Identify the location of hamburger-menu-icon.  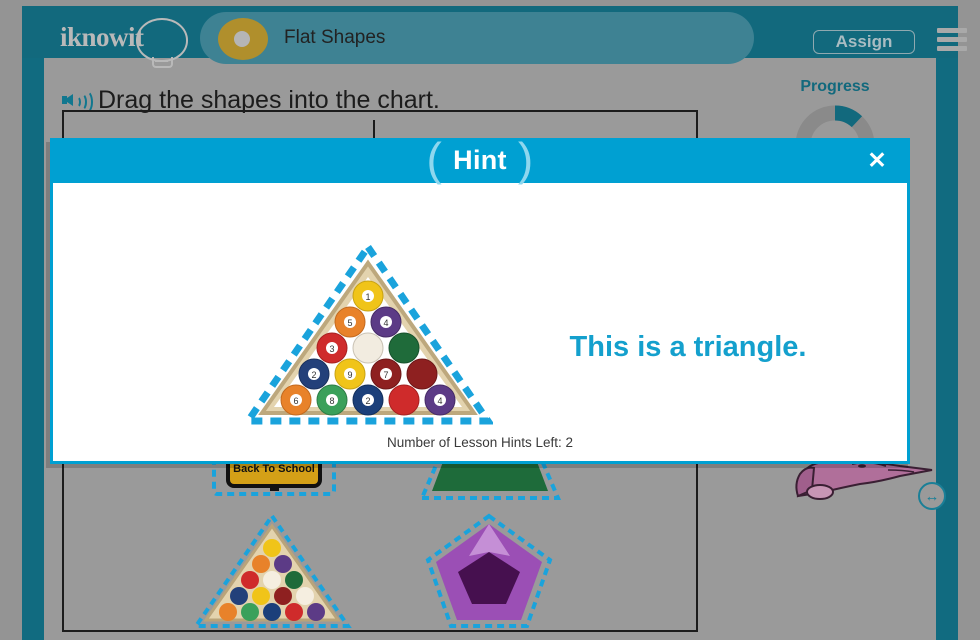
(952, 41).